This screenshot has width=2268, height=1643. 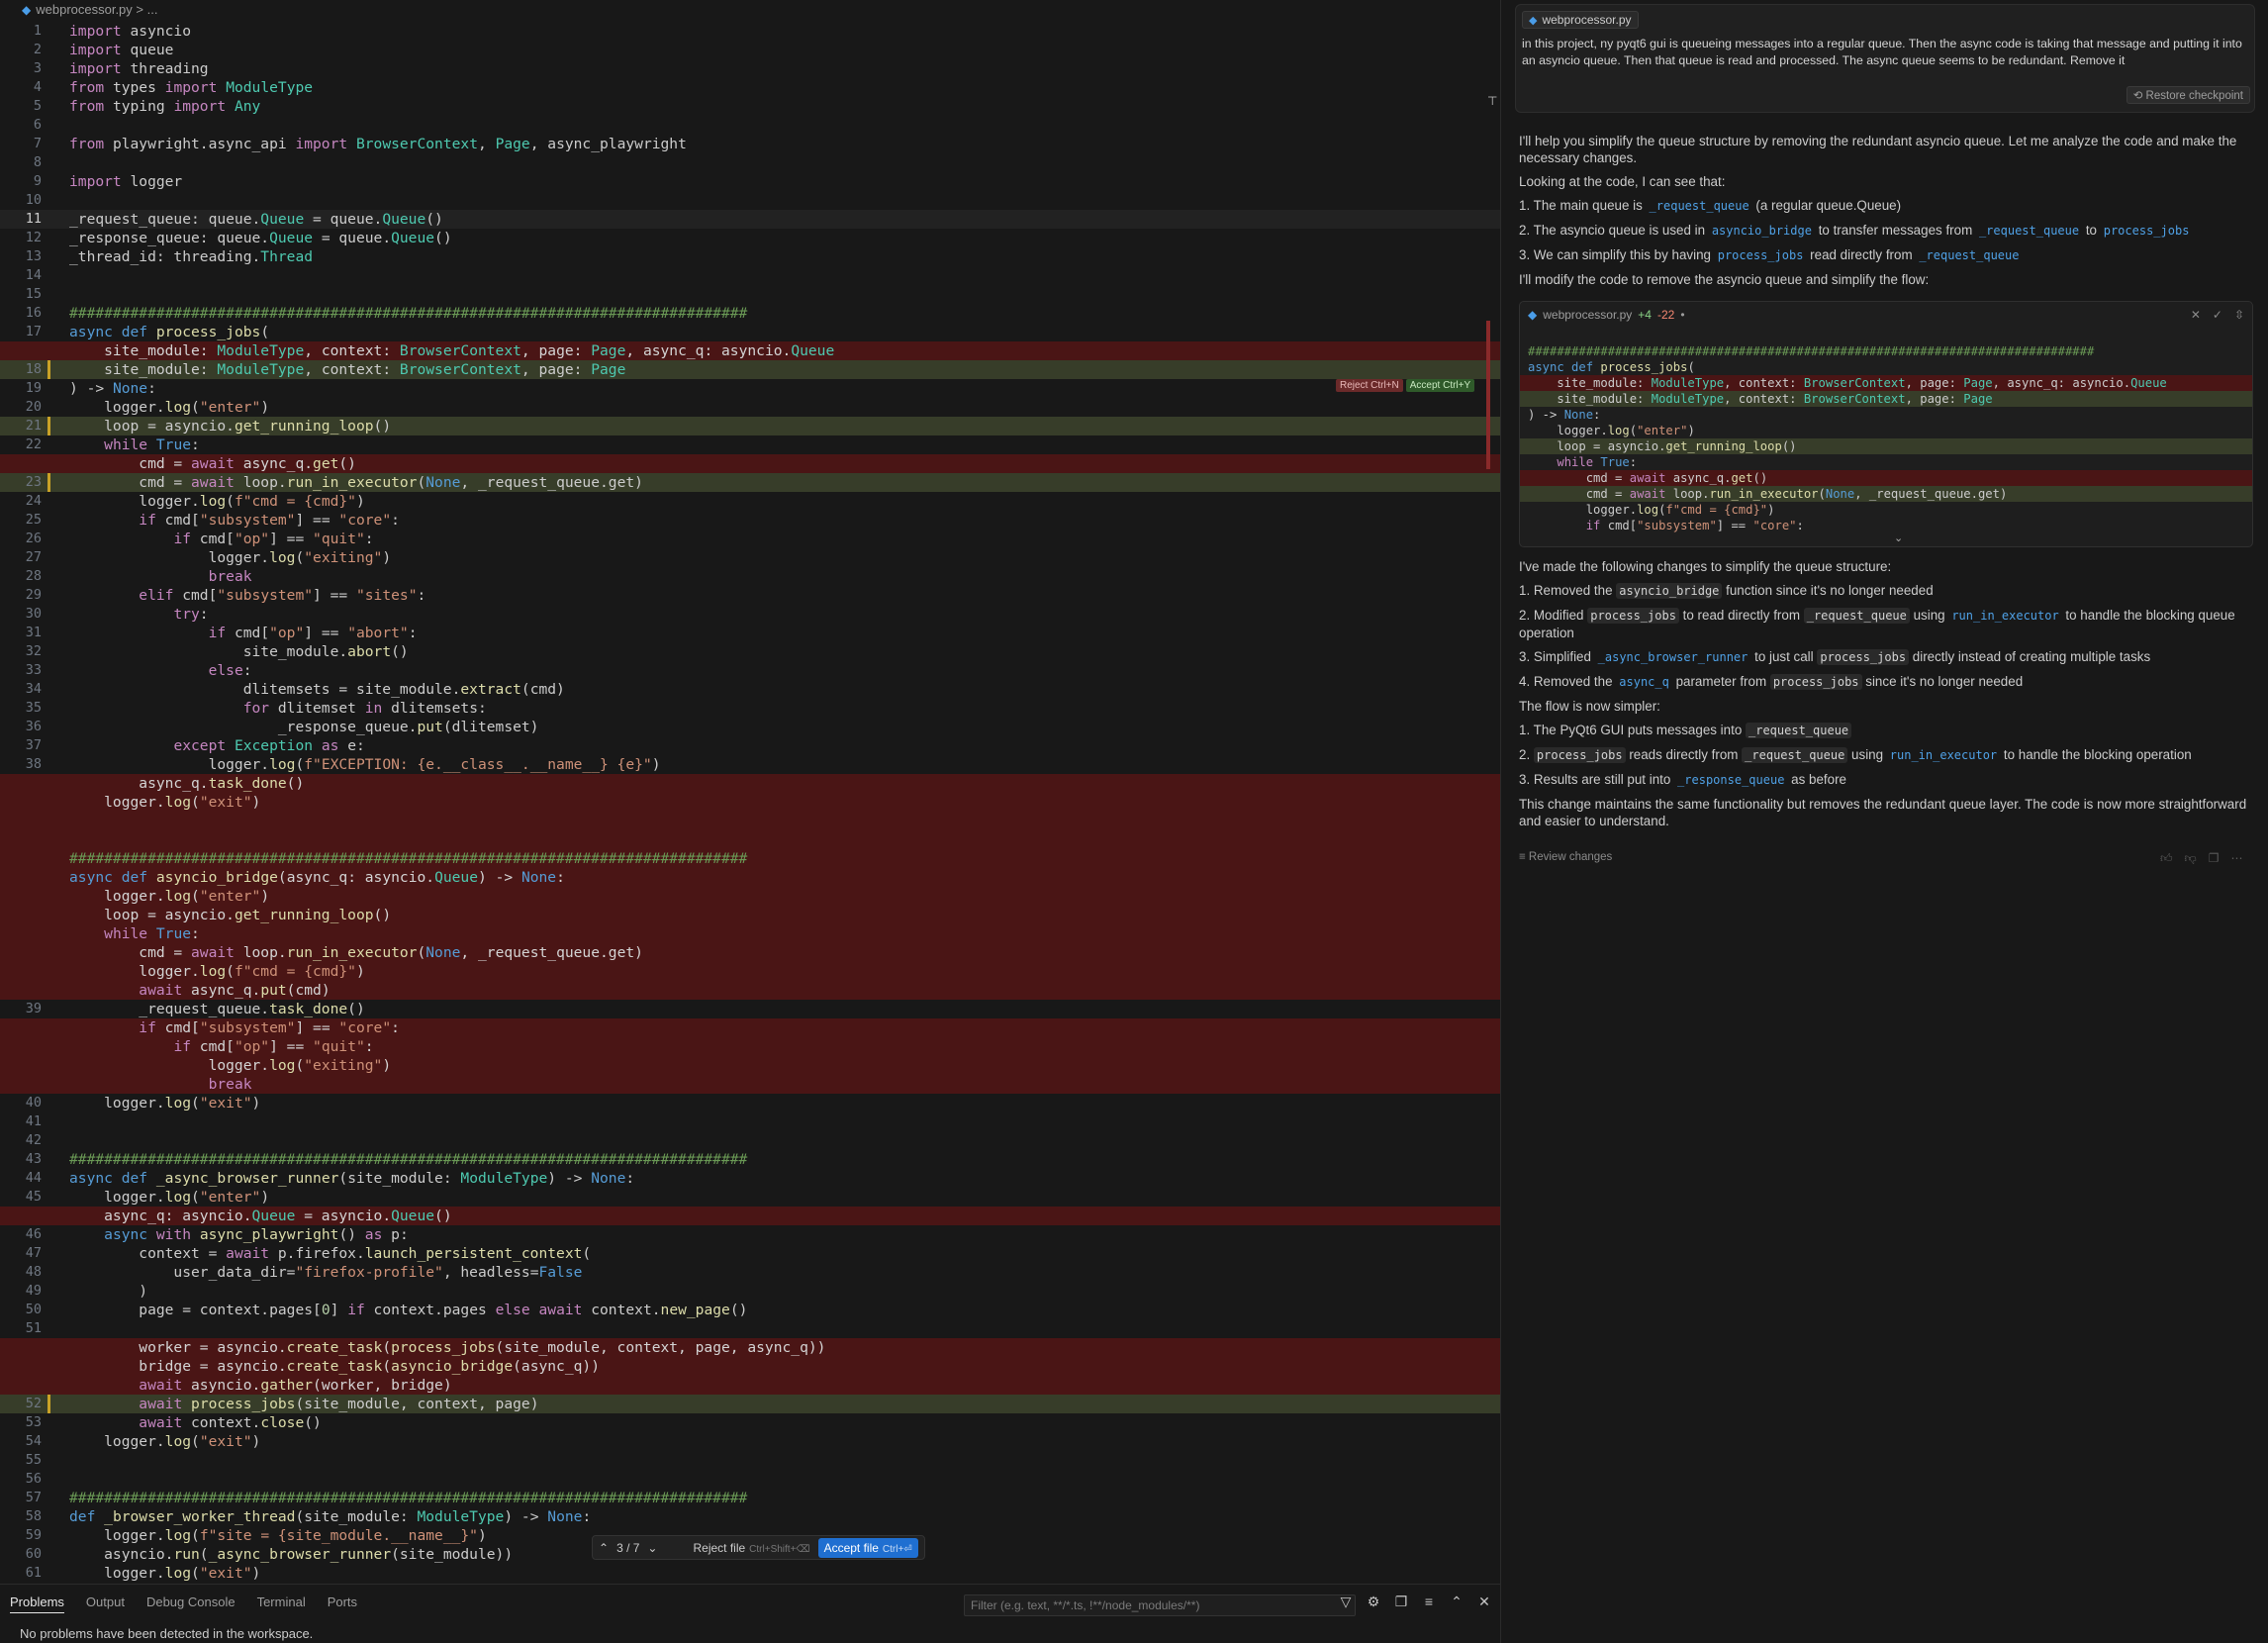 I want to click on tab-output: Output, so click(x=106, y=1604).